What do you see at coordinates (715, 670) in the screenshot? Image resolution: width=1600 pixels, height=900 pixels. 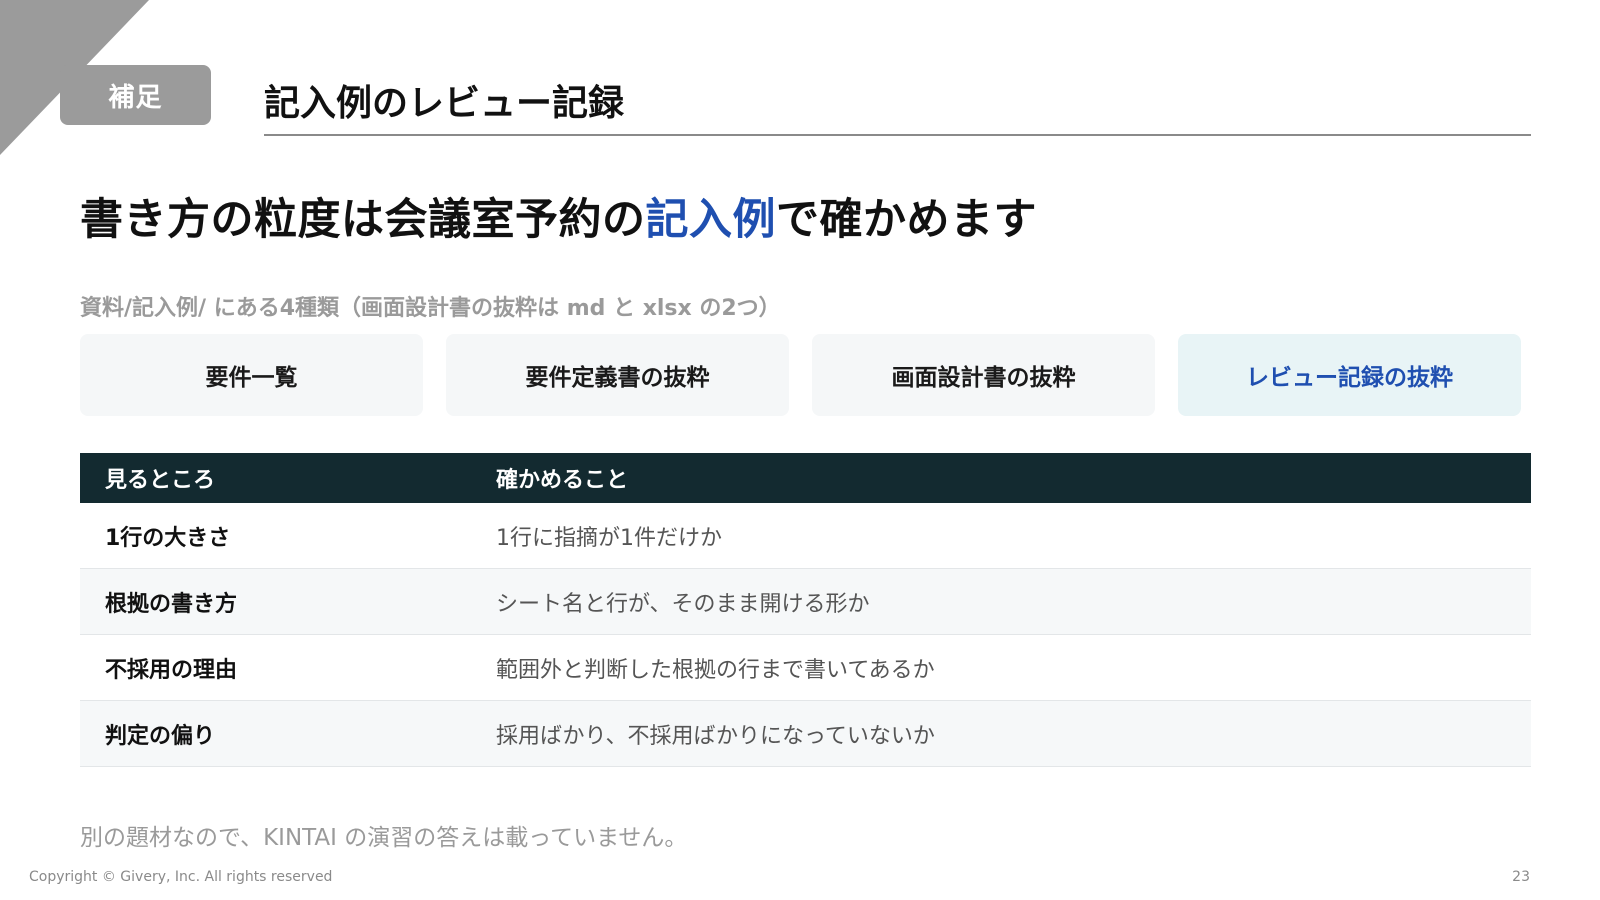 I see `row-description: 範囲外と判断した根拠の行まで書いてあるか` at bounding box center [715, 670].